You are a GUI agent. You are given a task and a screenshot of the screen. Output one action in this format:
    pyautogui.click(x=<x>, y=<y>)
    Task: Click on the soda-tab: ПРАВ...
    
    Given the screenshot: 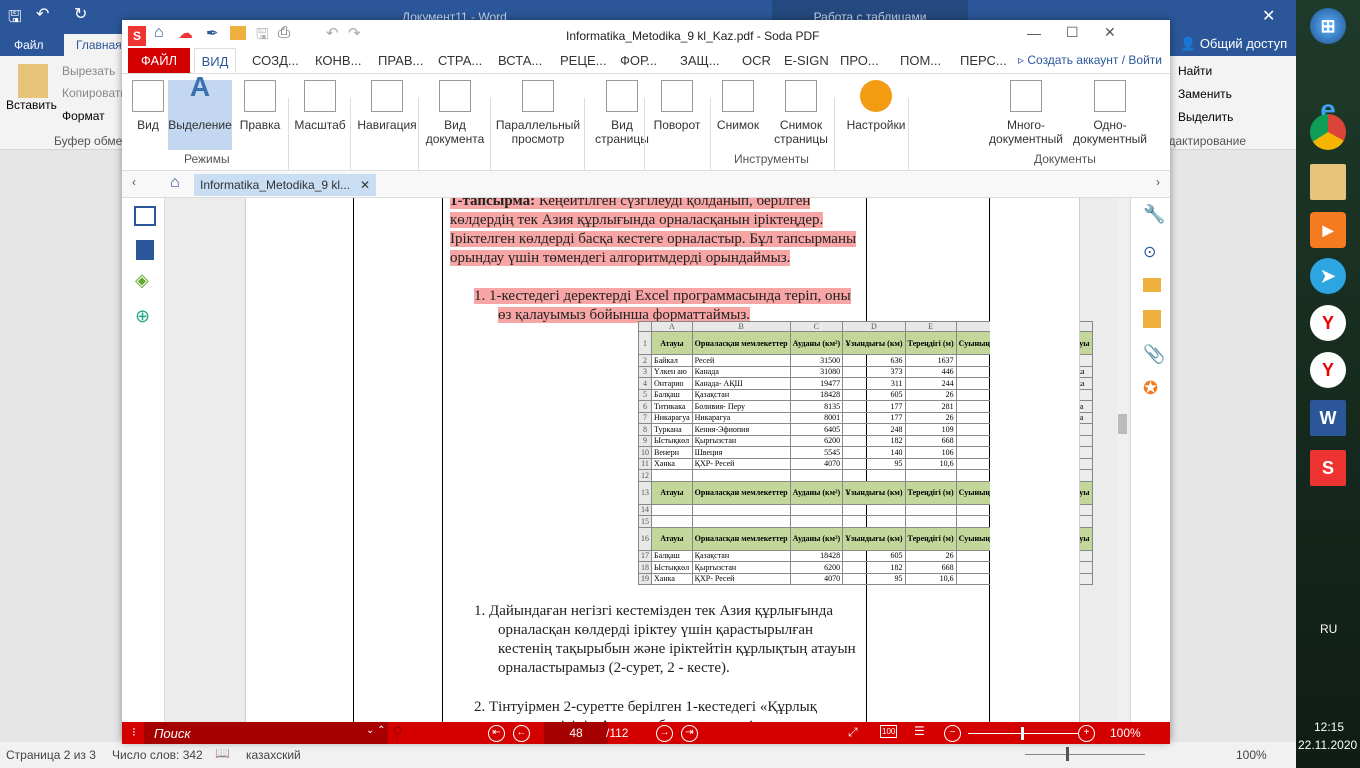 What is the action you would take?
    pyautogui.click(x=396, y=60)
    